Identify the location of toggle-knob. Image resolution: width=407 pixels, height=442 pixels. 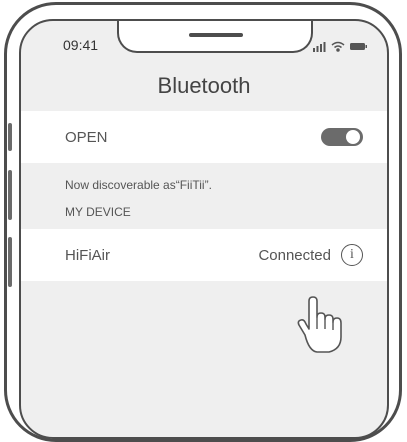
(353, 137).